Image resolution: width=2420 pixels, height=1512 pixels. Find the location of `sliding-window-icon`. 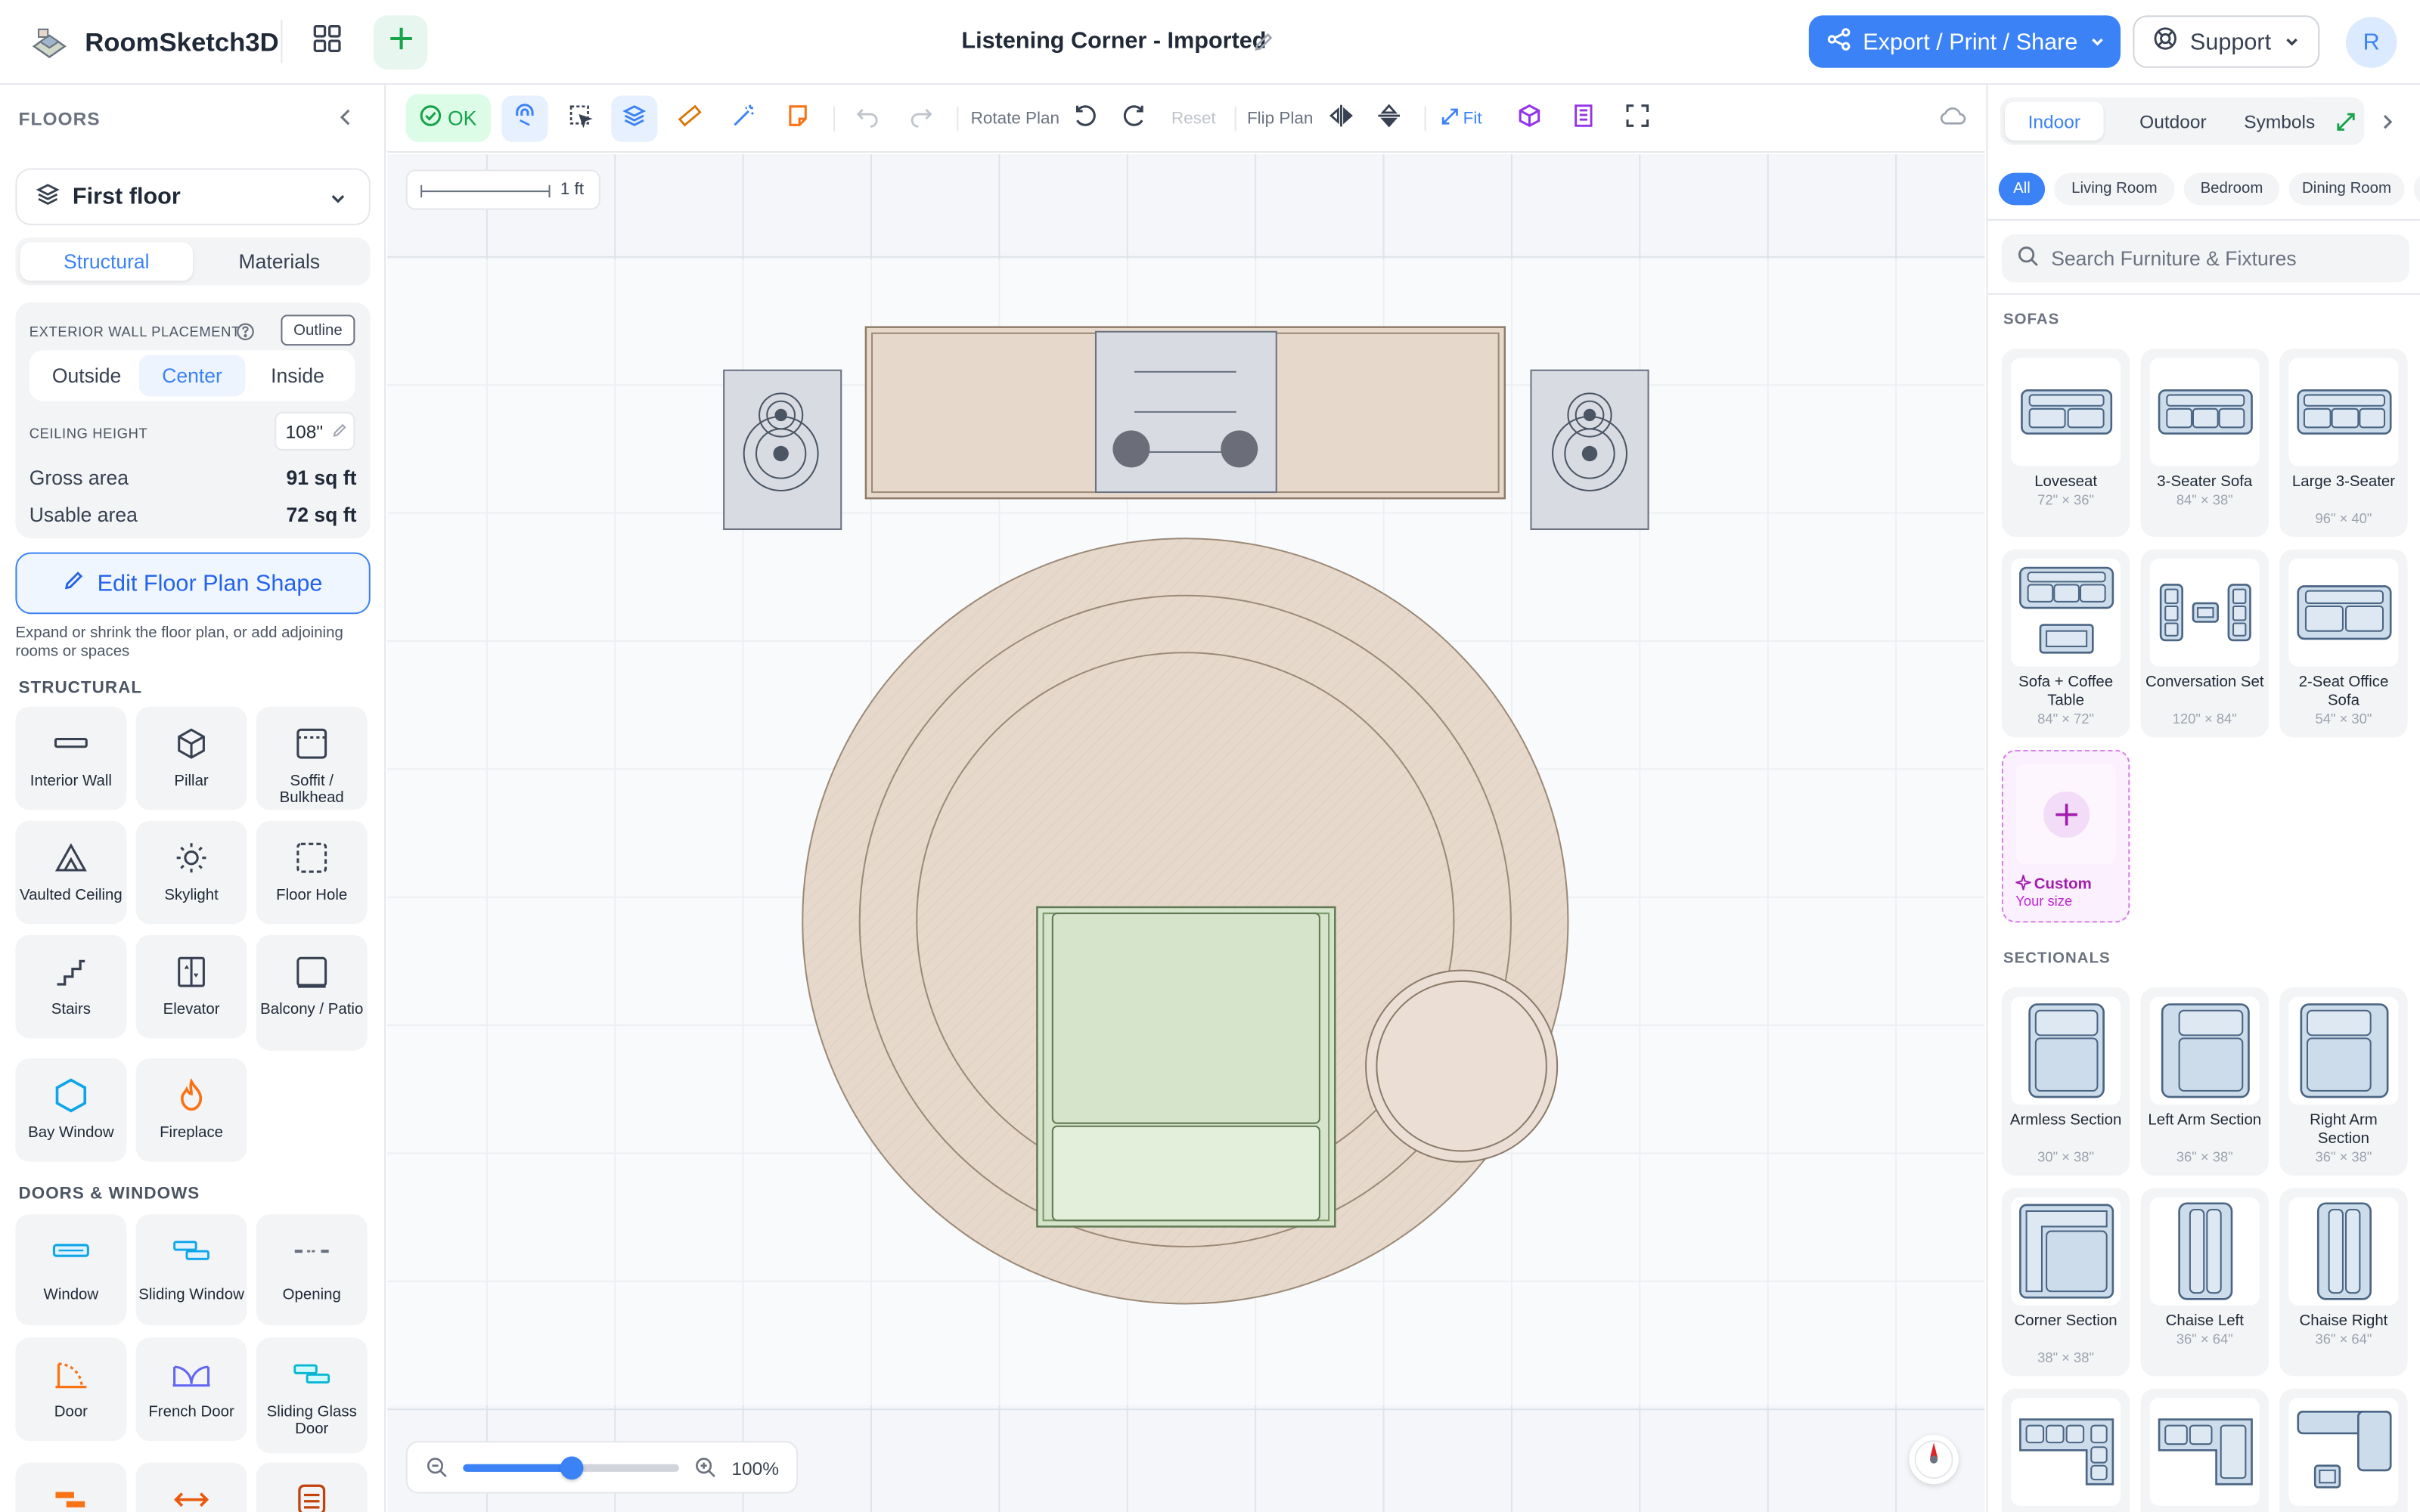

sliding-window-icon is located at coordinates (191, 1251).